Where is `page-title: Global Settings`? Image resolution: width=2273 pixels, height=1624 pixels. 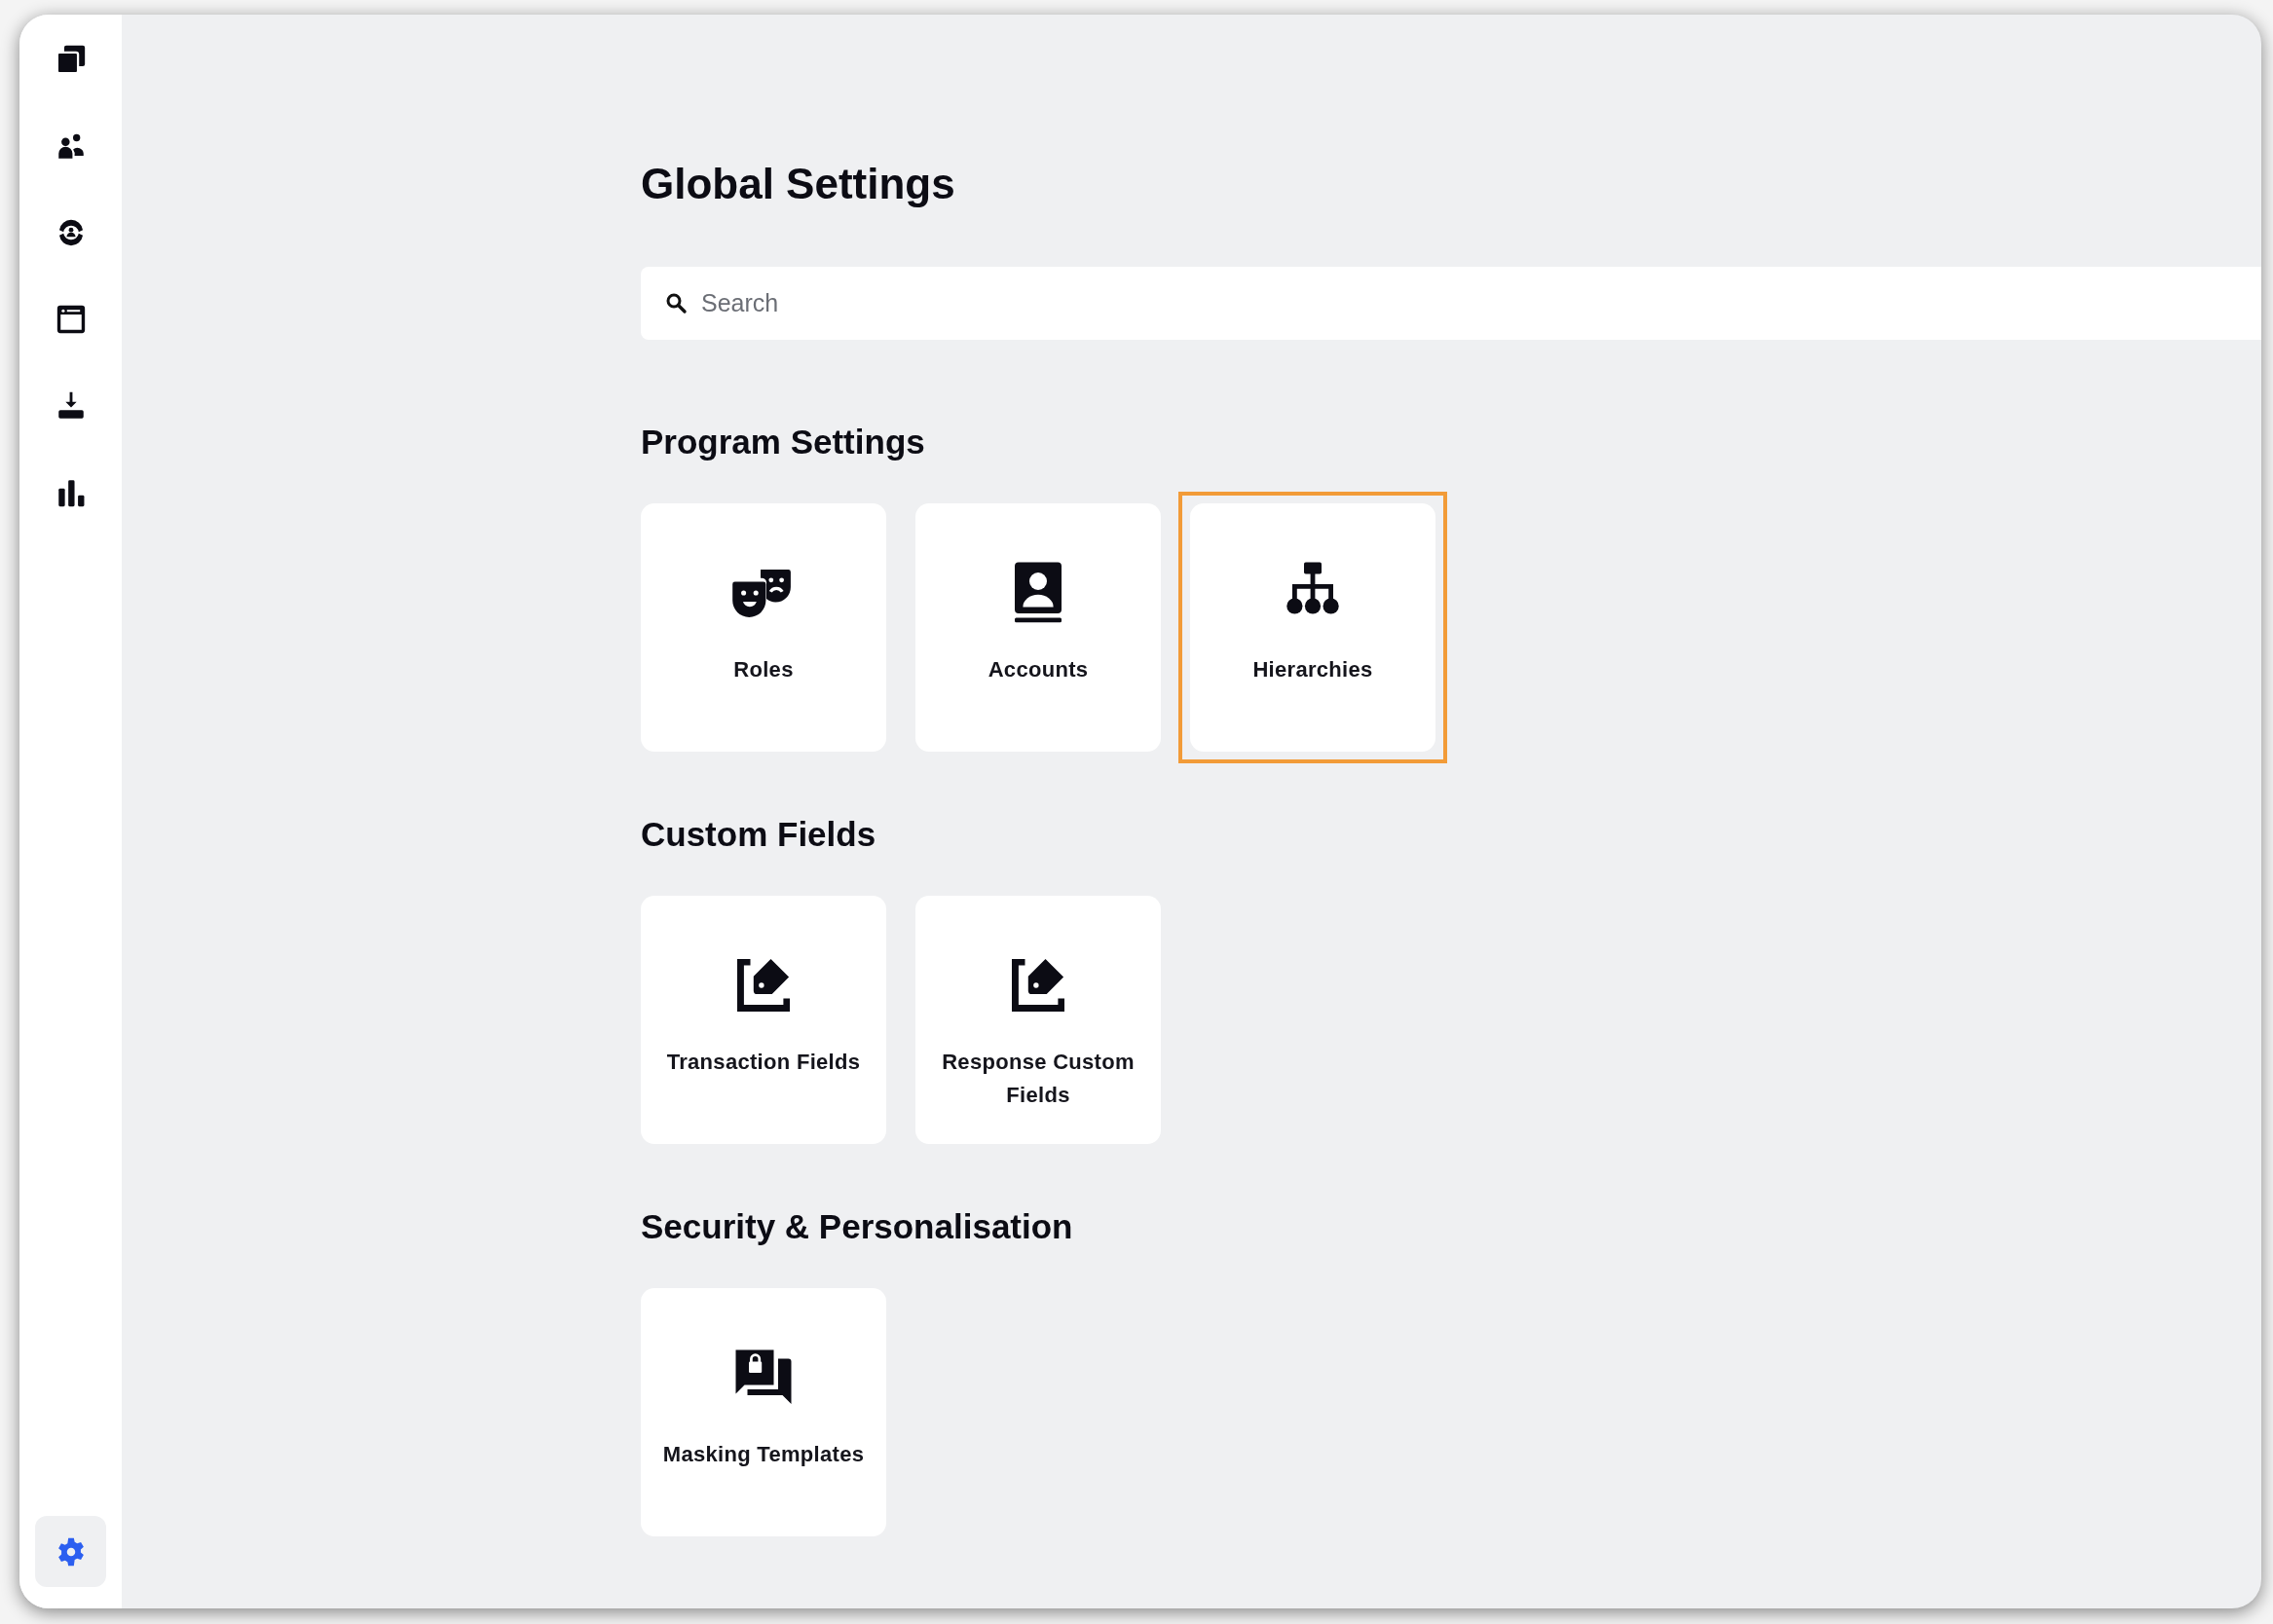 page-title: Global Settings is located at coordinates (798, 184).